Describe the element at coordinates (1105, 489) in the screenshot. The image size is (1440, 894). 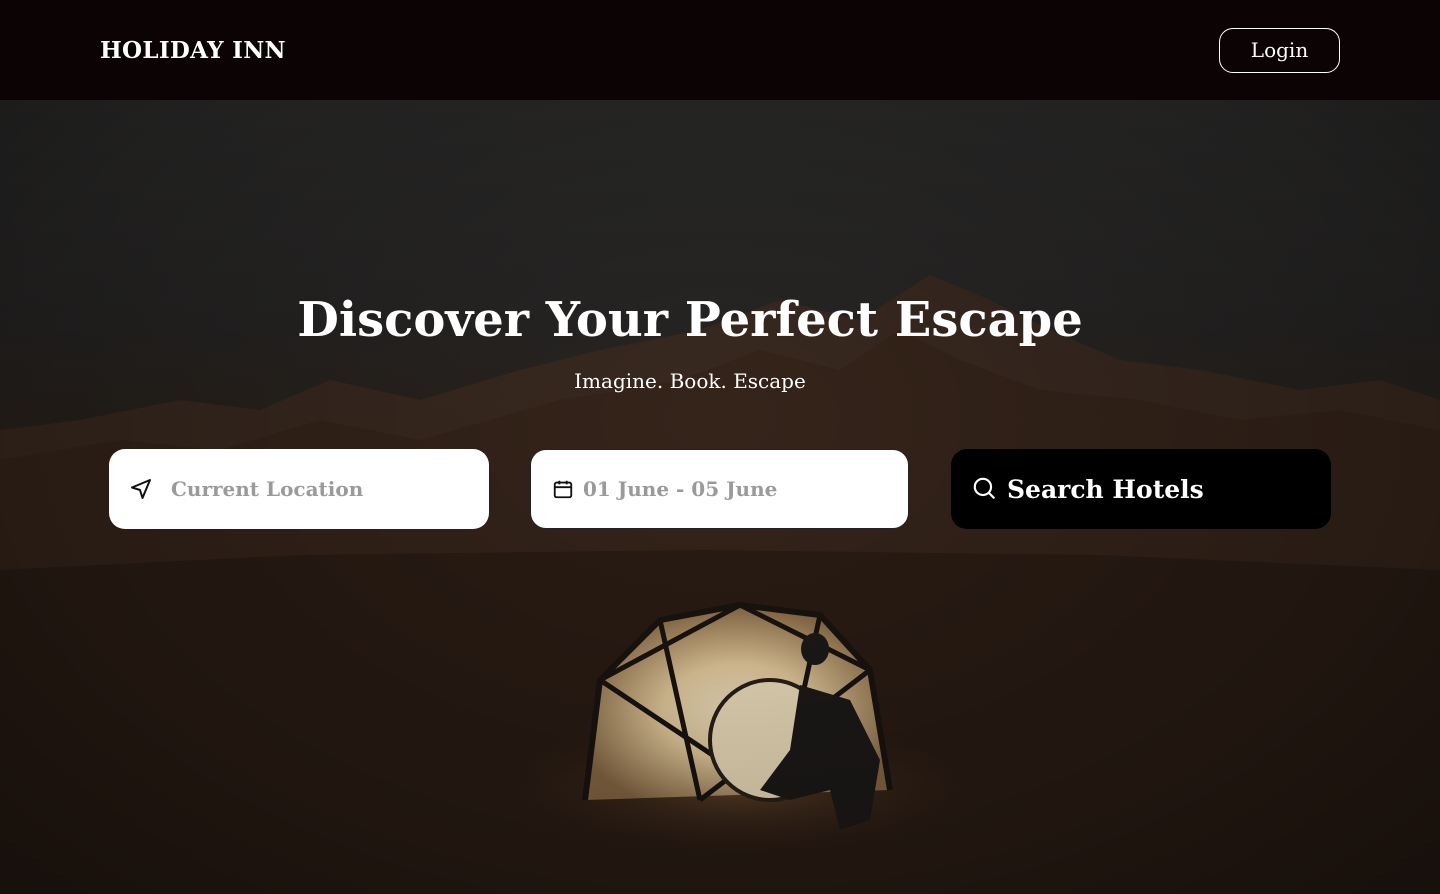
I see `search-hotels-label: Search Hotels` at that location.